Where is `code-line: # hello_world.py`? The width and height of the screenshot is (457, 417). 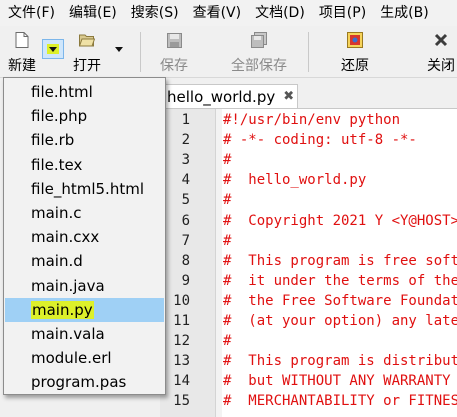 code-line: # hello_world.py is located at coordinates (295, 180).